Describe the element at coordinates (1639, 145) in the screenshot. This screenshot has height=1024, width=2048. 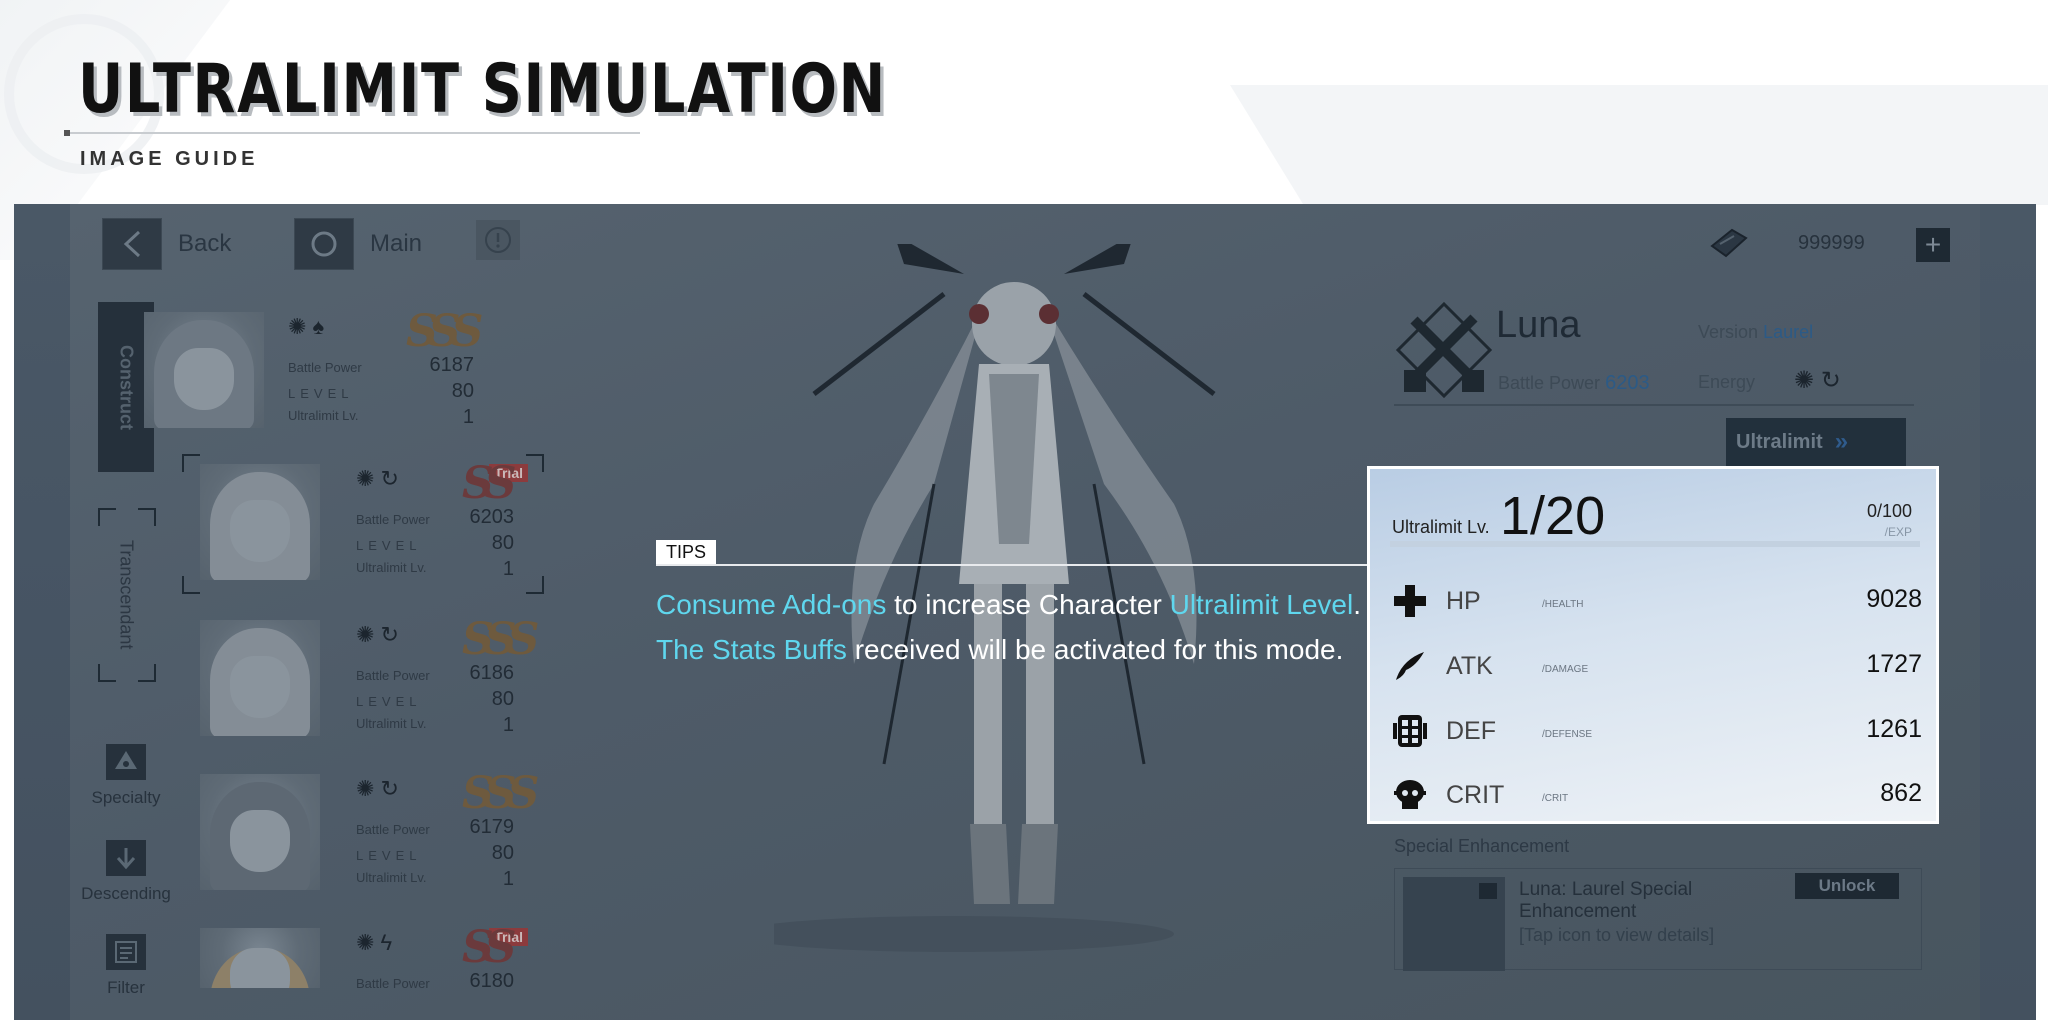
I see `header-right-decoration` at that location.